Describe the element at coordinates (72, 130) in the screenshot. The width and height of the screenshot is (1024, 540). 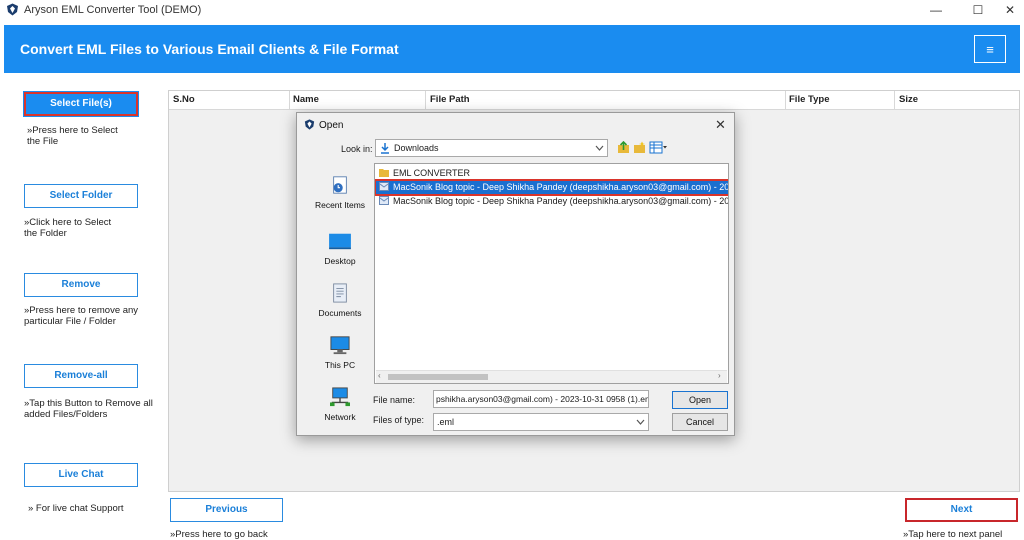
I see `hint-line: »Press here to Select` at that location.